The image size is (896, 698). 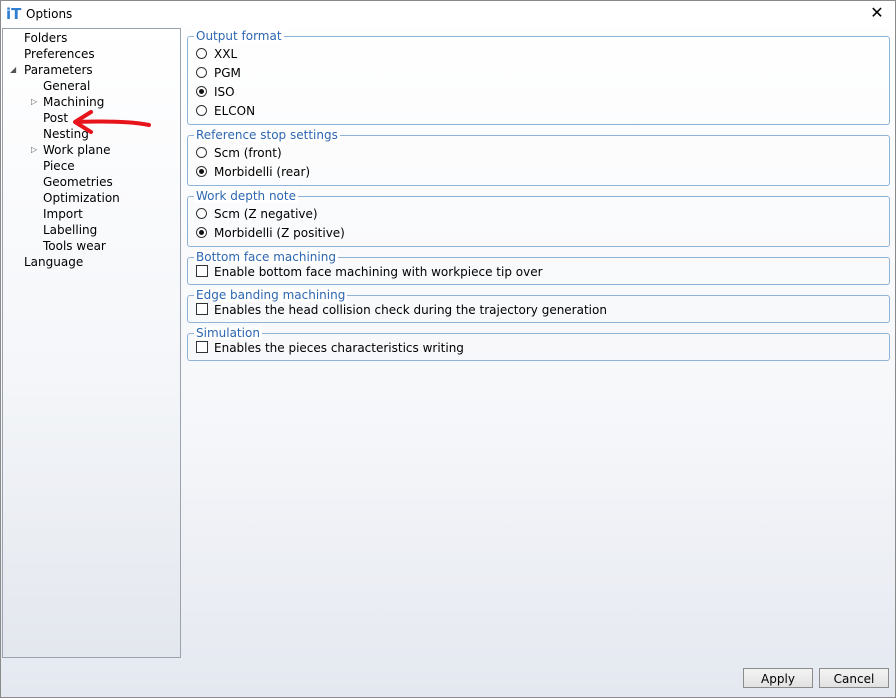 I want to click on group-legend: Bottom face machining, so click(x=266, y=257).